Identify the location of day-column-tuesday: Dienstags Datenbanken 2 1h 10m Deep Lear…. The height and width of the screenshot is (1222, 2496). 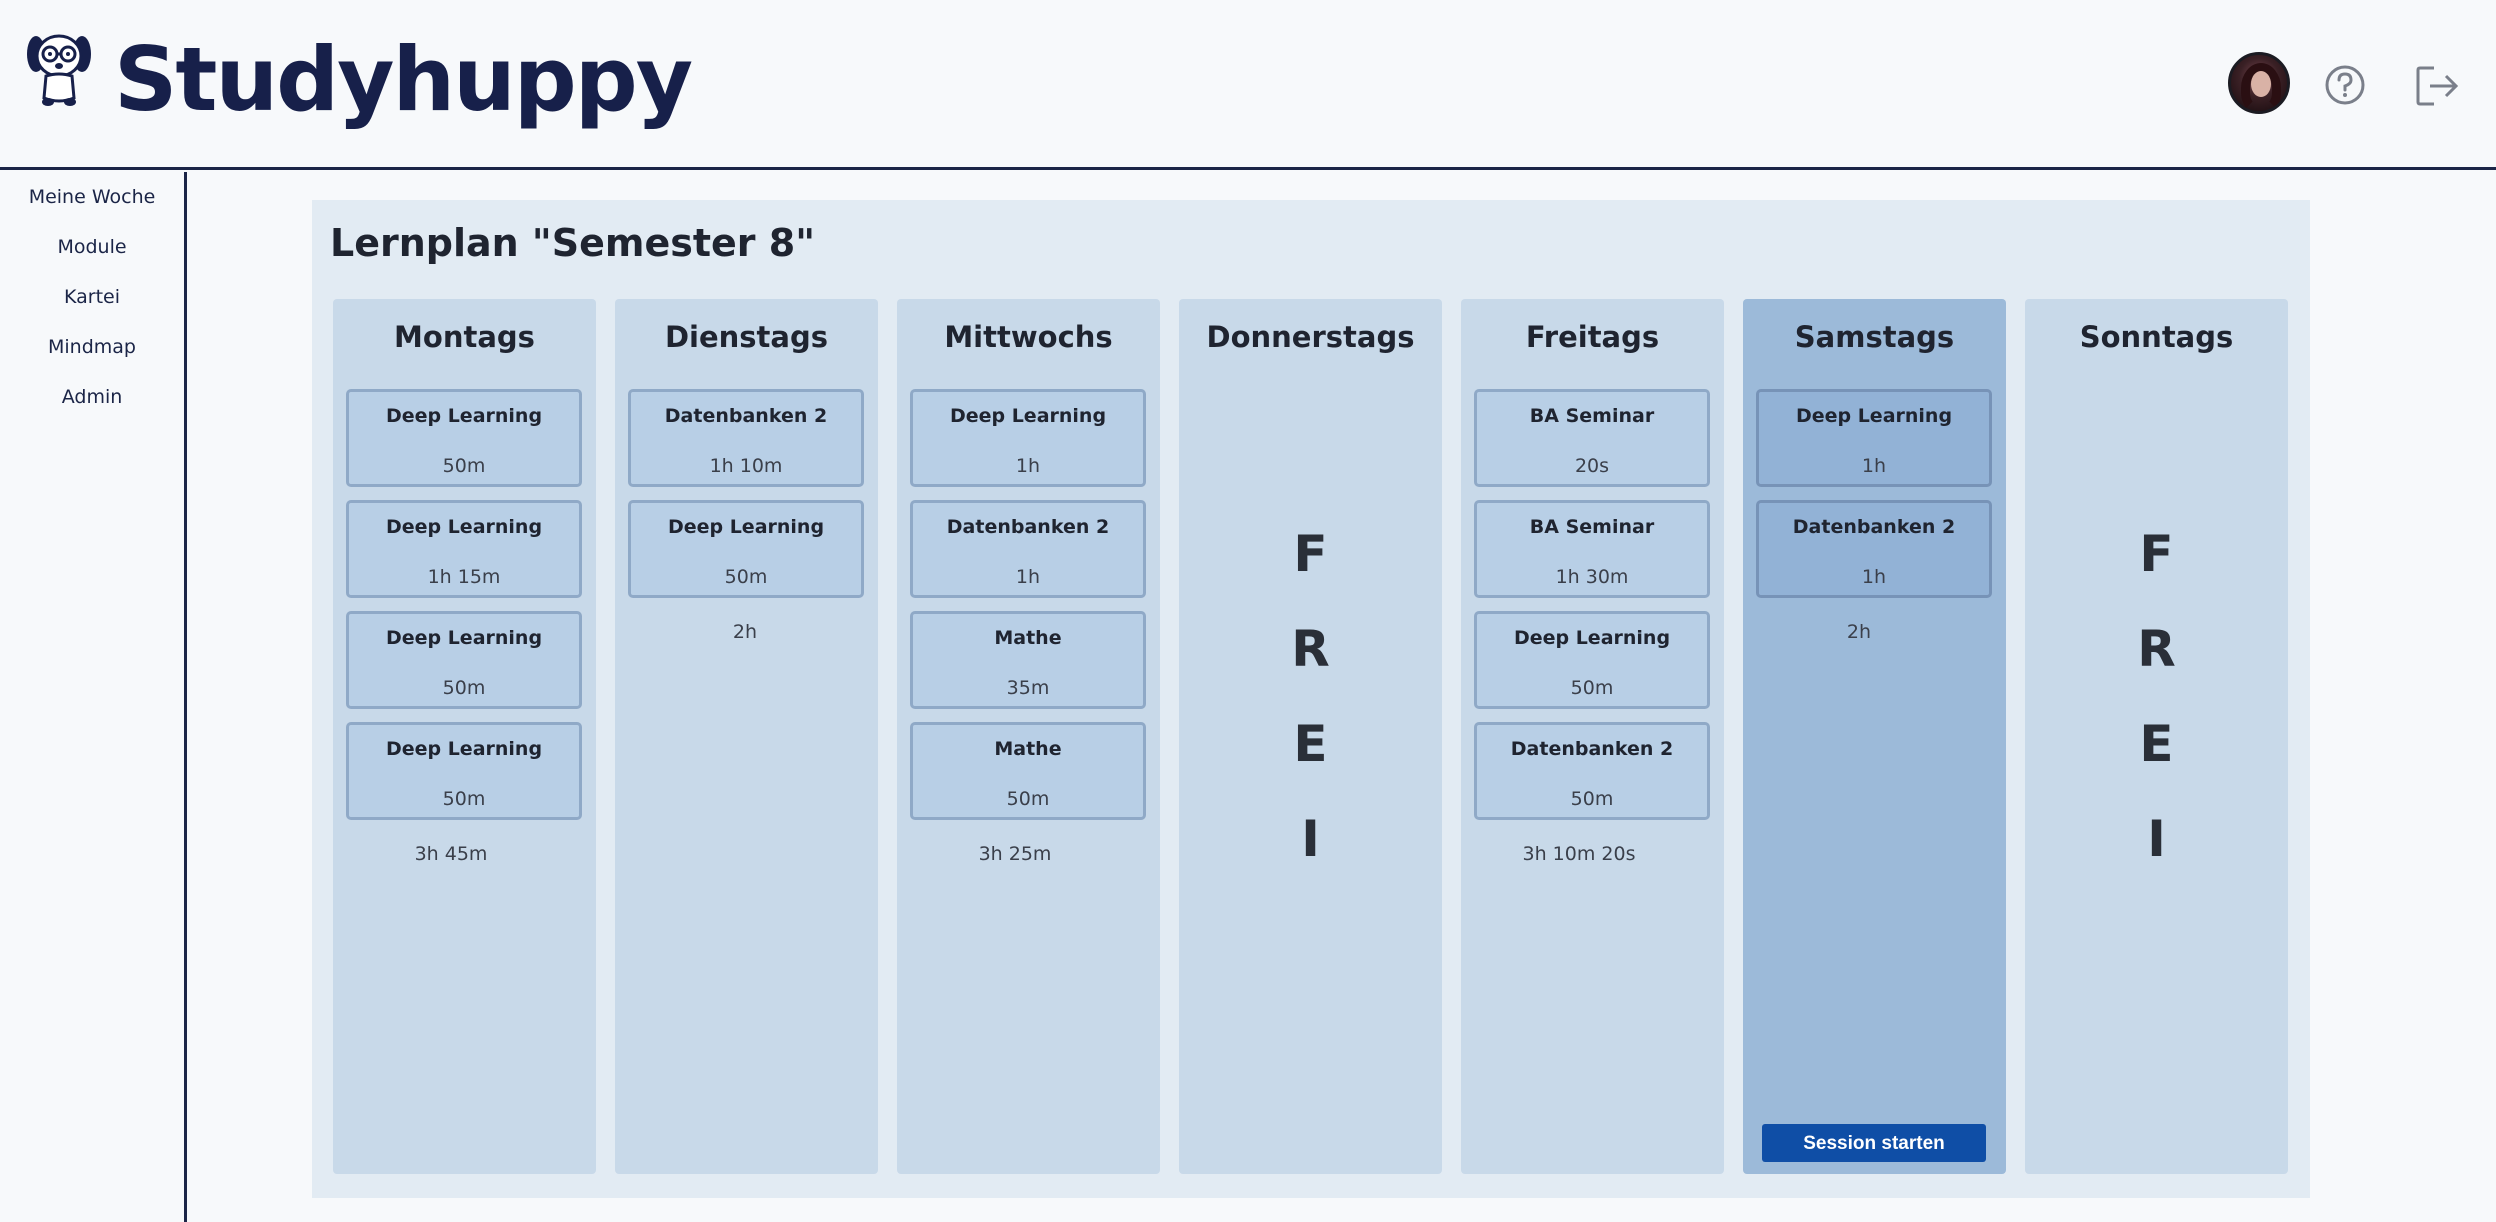
(746, 736).